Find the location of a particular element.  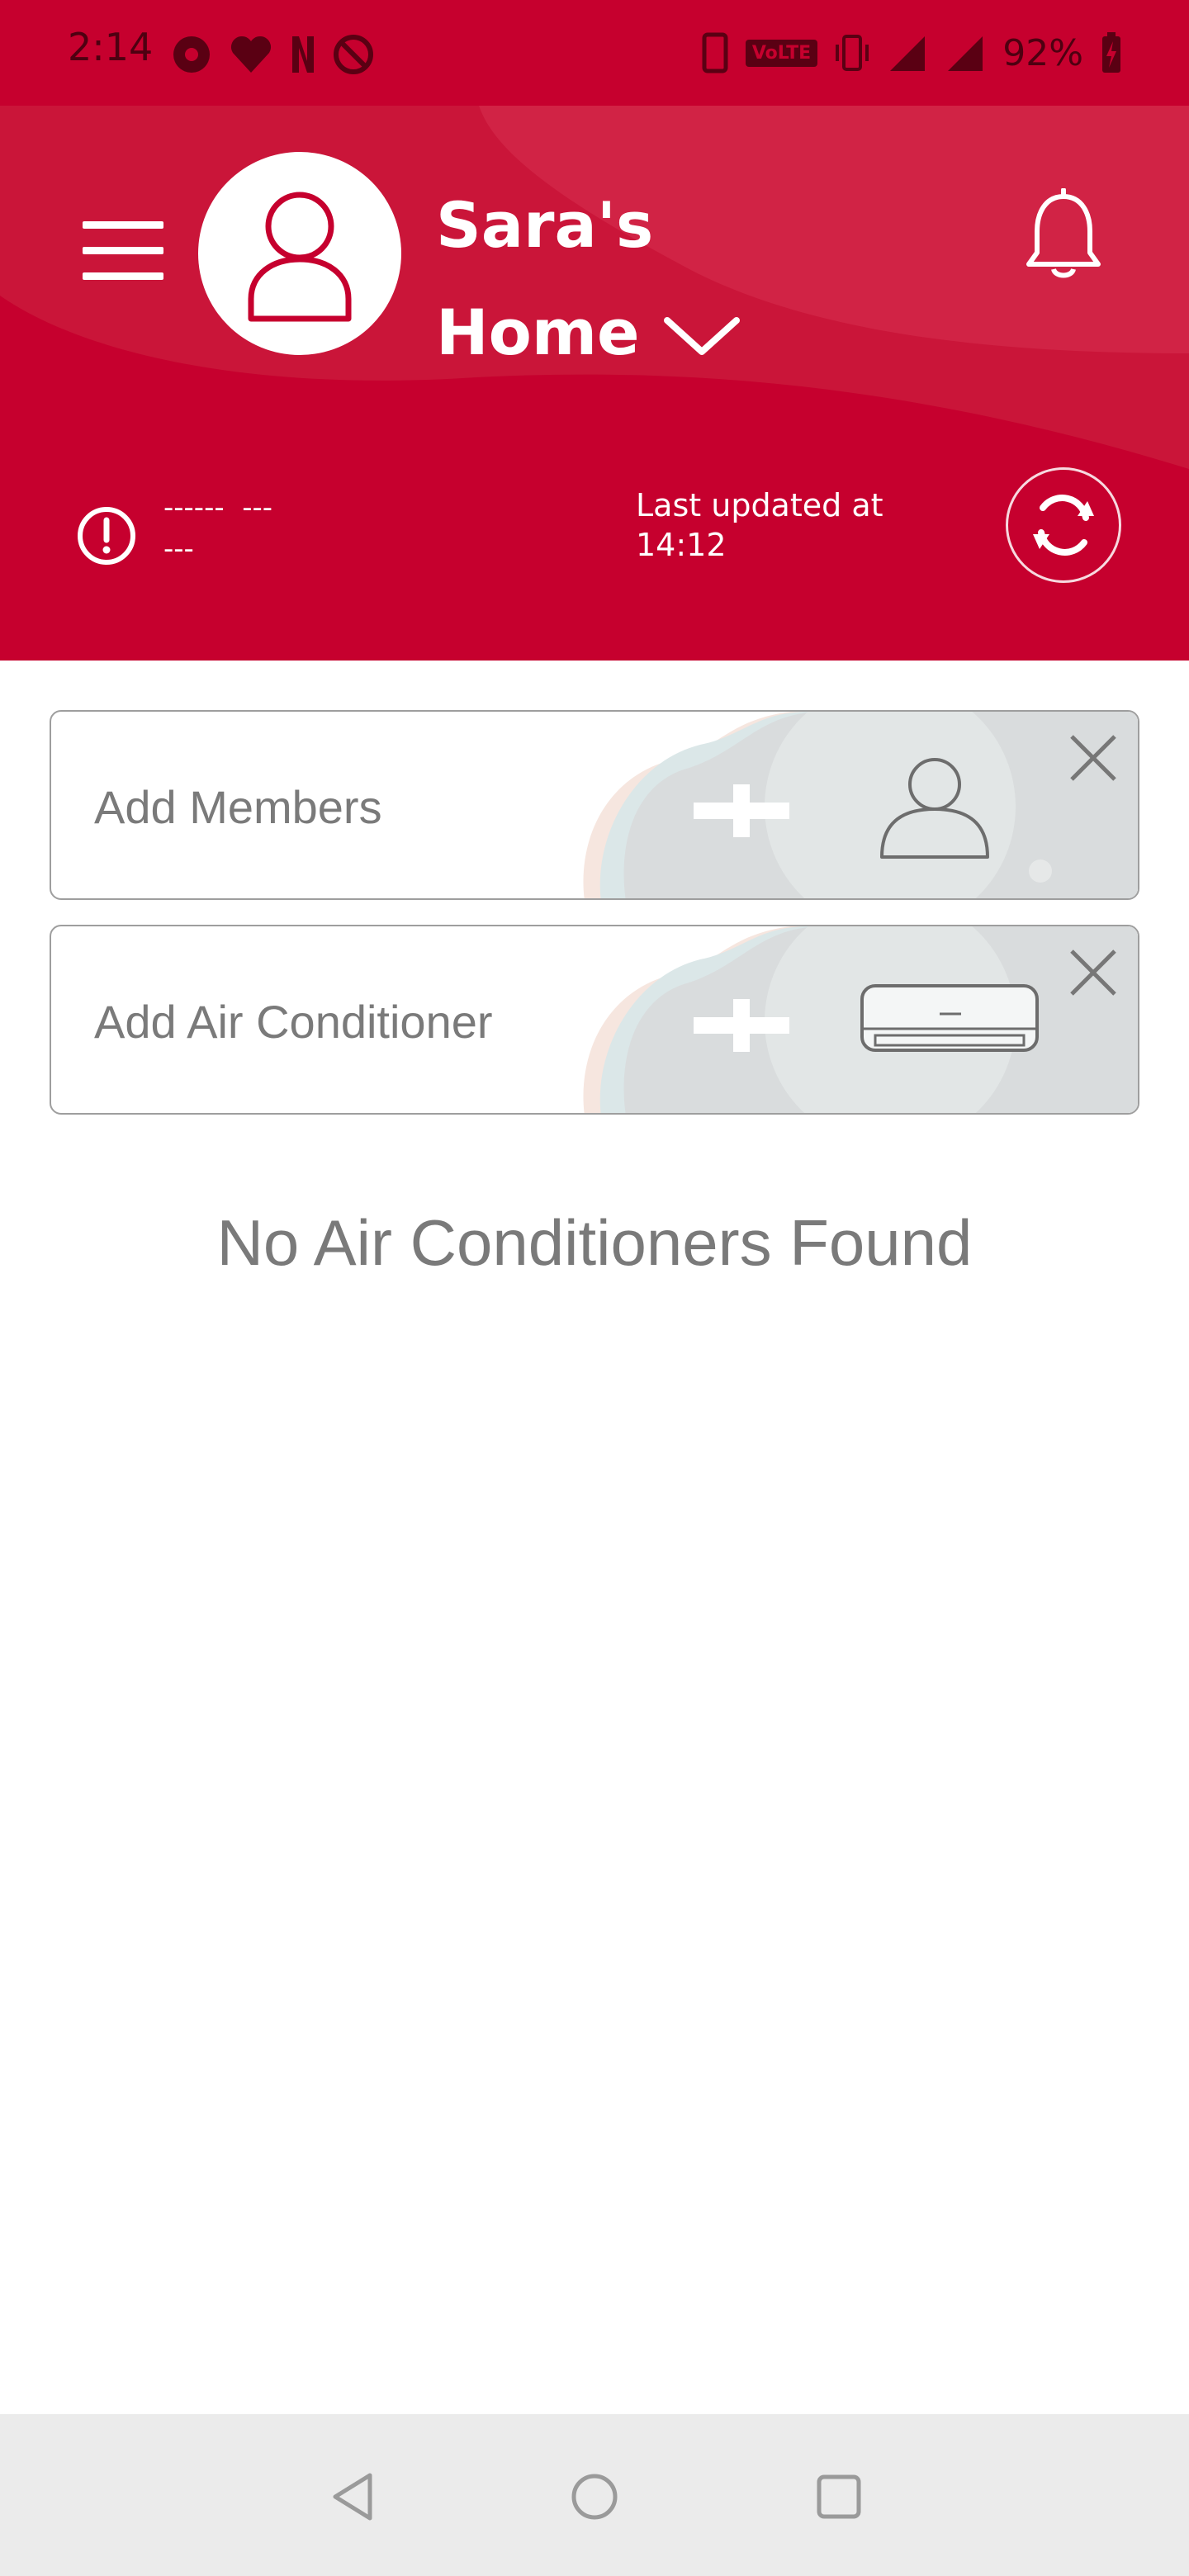

heart-icon is located at coordinates (251, 54).